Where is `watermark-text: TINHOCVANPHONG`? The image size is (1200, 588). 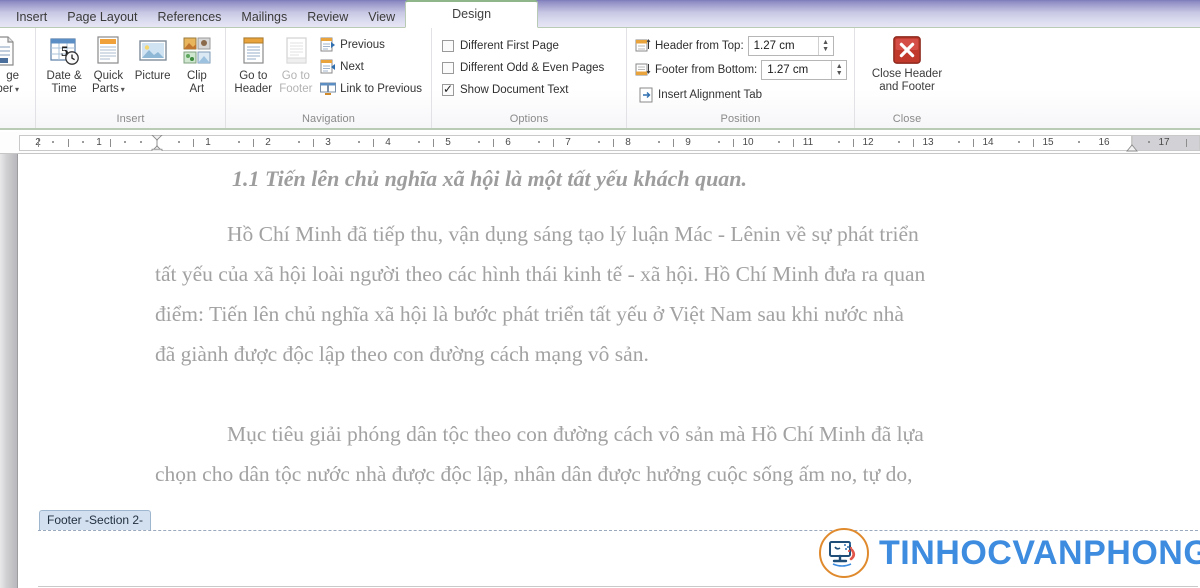 watermark-text: TINHOCVANPHONG is located at coordinates (1039, 552).